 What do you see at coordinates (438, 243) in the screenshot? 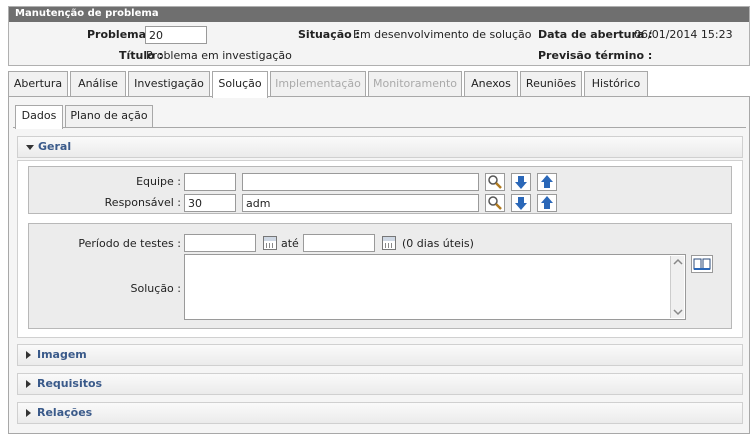
I see `dias-uteis-text: (0 dias úteis)` at bounding box center [438, 243].